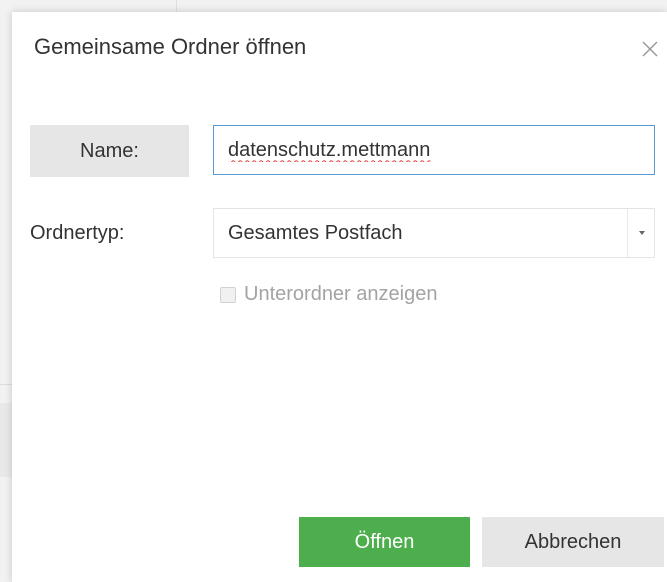  I want to click on cancel-button: Abbrechen, so click(573, 542).